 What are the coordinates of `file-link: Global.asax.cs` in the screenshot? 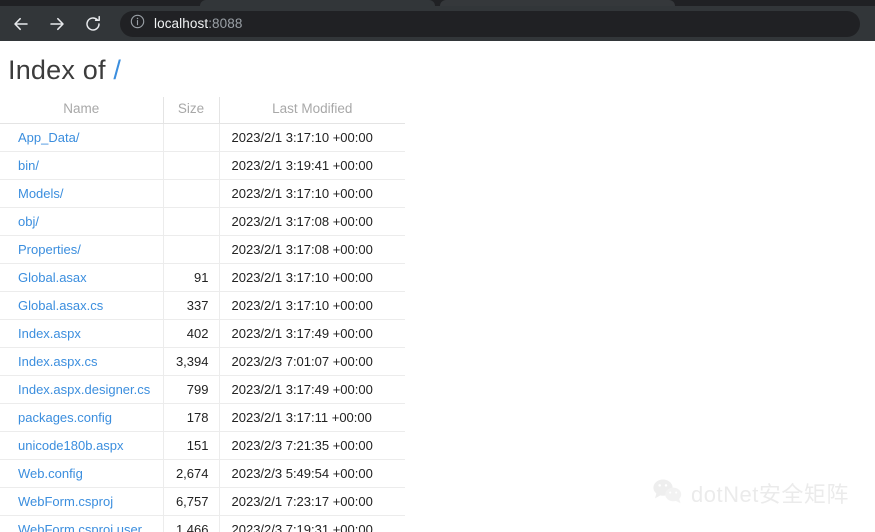 It's located at (60, 305).